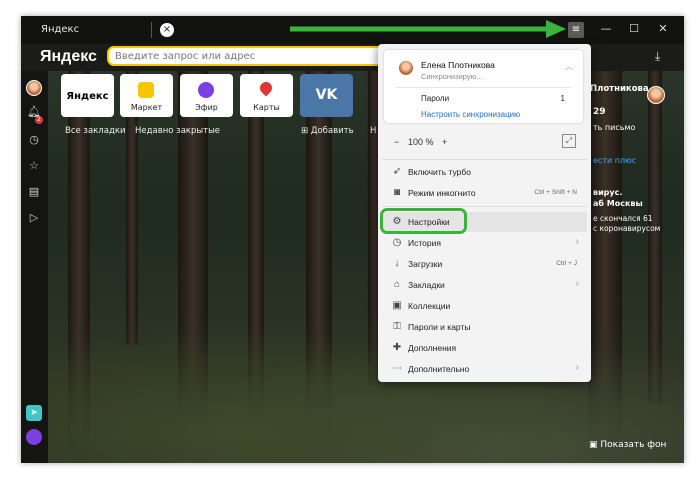  I want to click on bookmark-icon: ⌂, so click(397, 284).